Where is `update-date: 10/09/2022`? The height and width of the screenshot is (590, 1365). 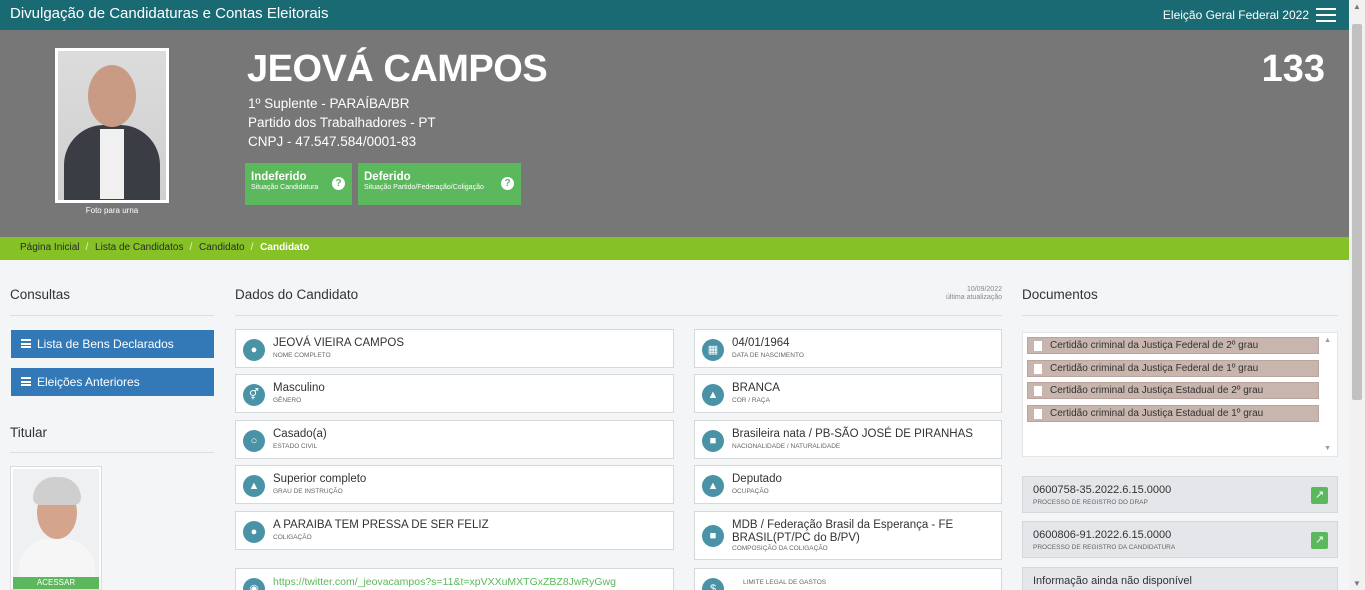
update-date: 10/09/2022 is located at coordinates (984, 289).